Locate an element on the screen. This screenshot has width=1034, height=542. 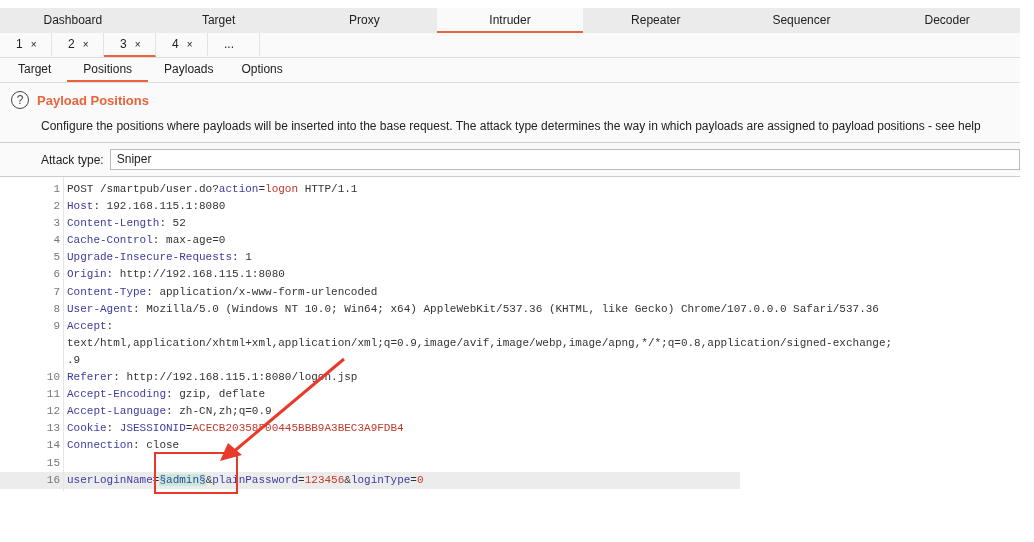
request-line: Accept: is located at coordinates (90, 326).